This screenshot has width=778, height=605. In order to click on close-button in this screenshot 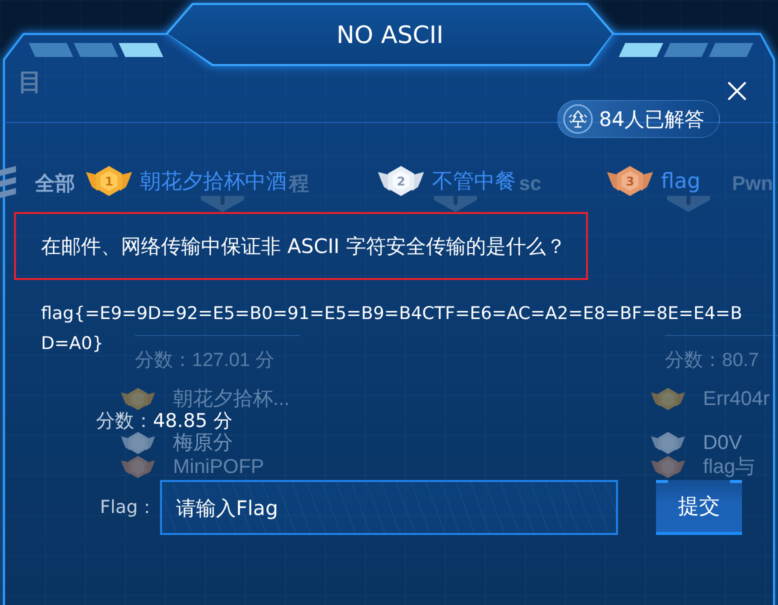, I will do `click(737, 91)`.